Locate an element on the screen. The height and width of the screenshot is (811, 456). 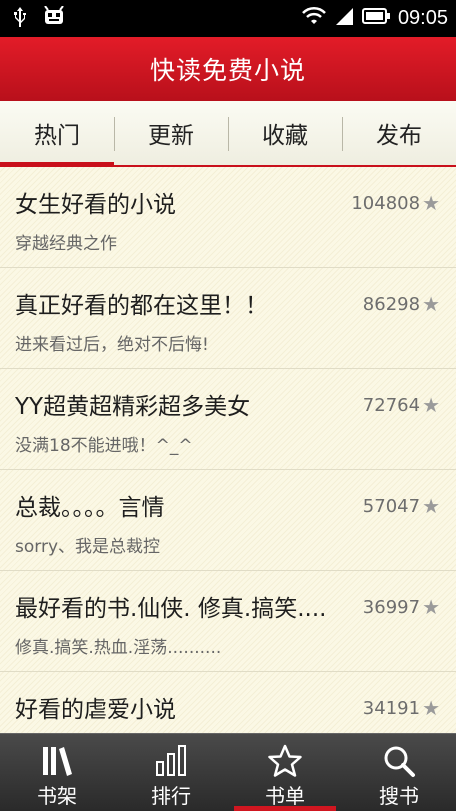
nav-booklist: 书单 is located at coordinates (285, 772).